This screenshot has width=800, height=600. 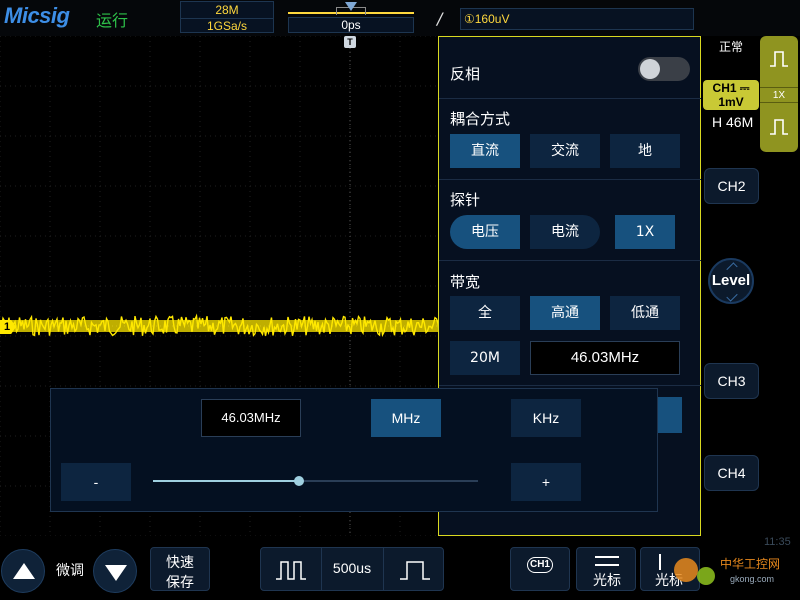 I want to click on panel-partial-button, so click(x=670, y=415).